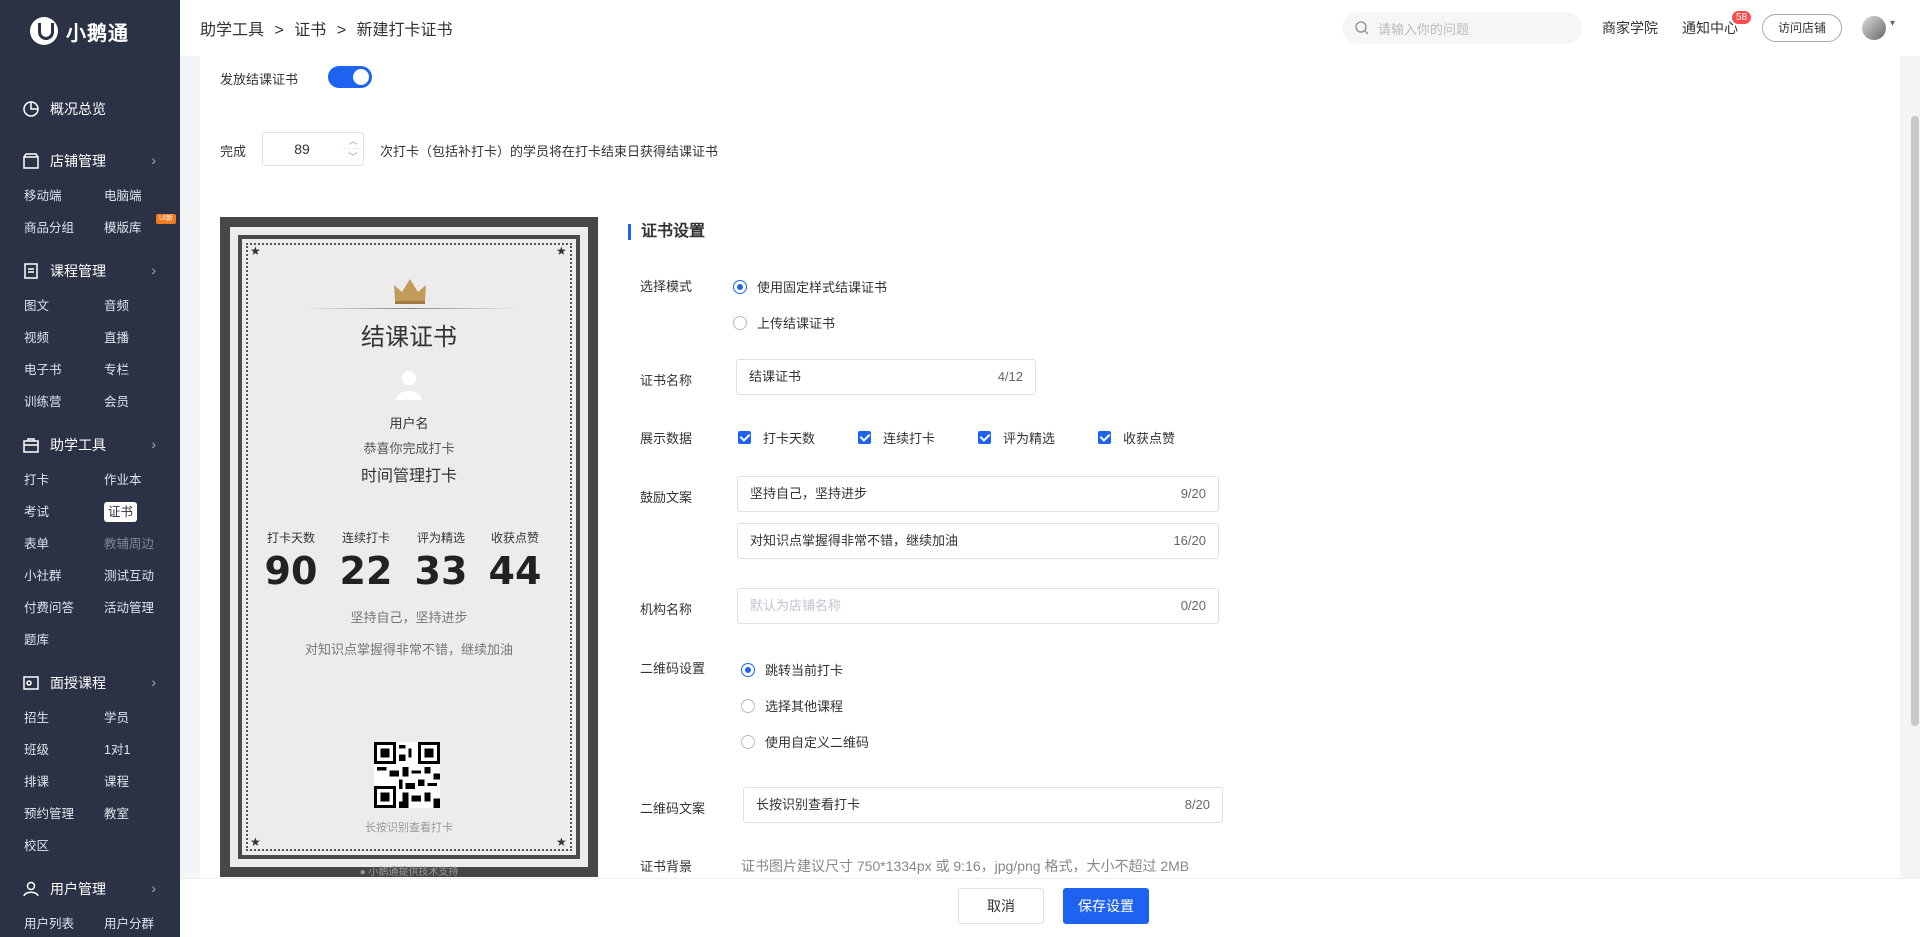 This screenshot has width=1920, height=937. Describe the element at coordinates (817, 742) in the screenshot. I see `qr-option-label: 使用自定义二维码` at that location.